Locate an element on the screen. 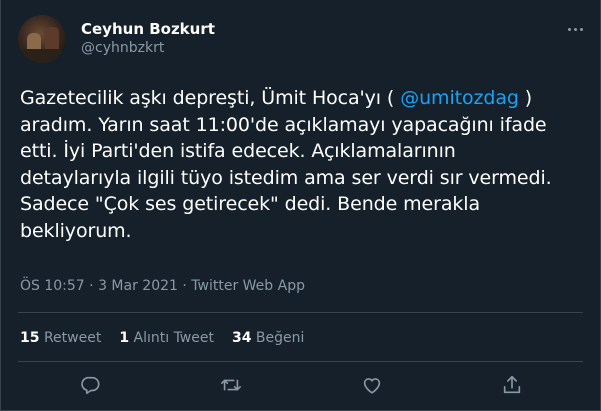 The image size is (601, 411). tweet-stats: 15 Retweet 1 Alıntı Tweet 34 Beğeni is located at coordinates (162, 338).